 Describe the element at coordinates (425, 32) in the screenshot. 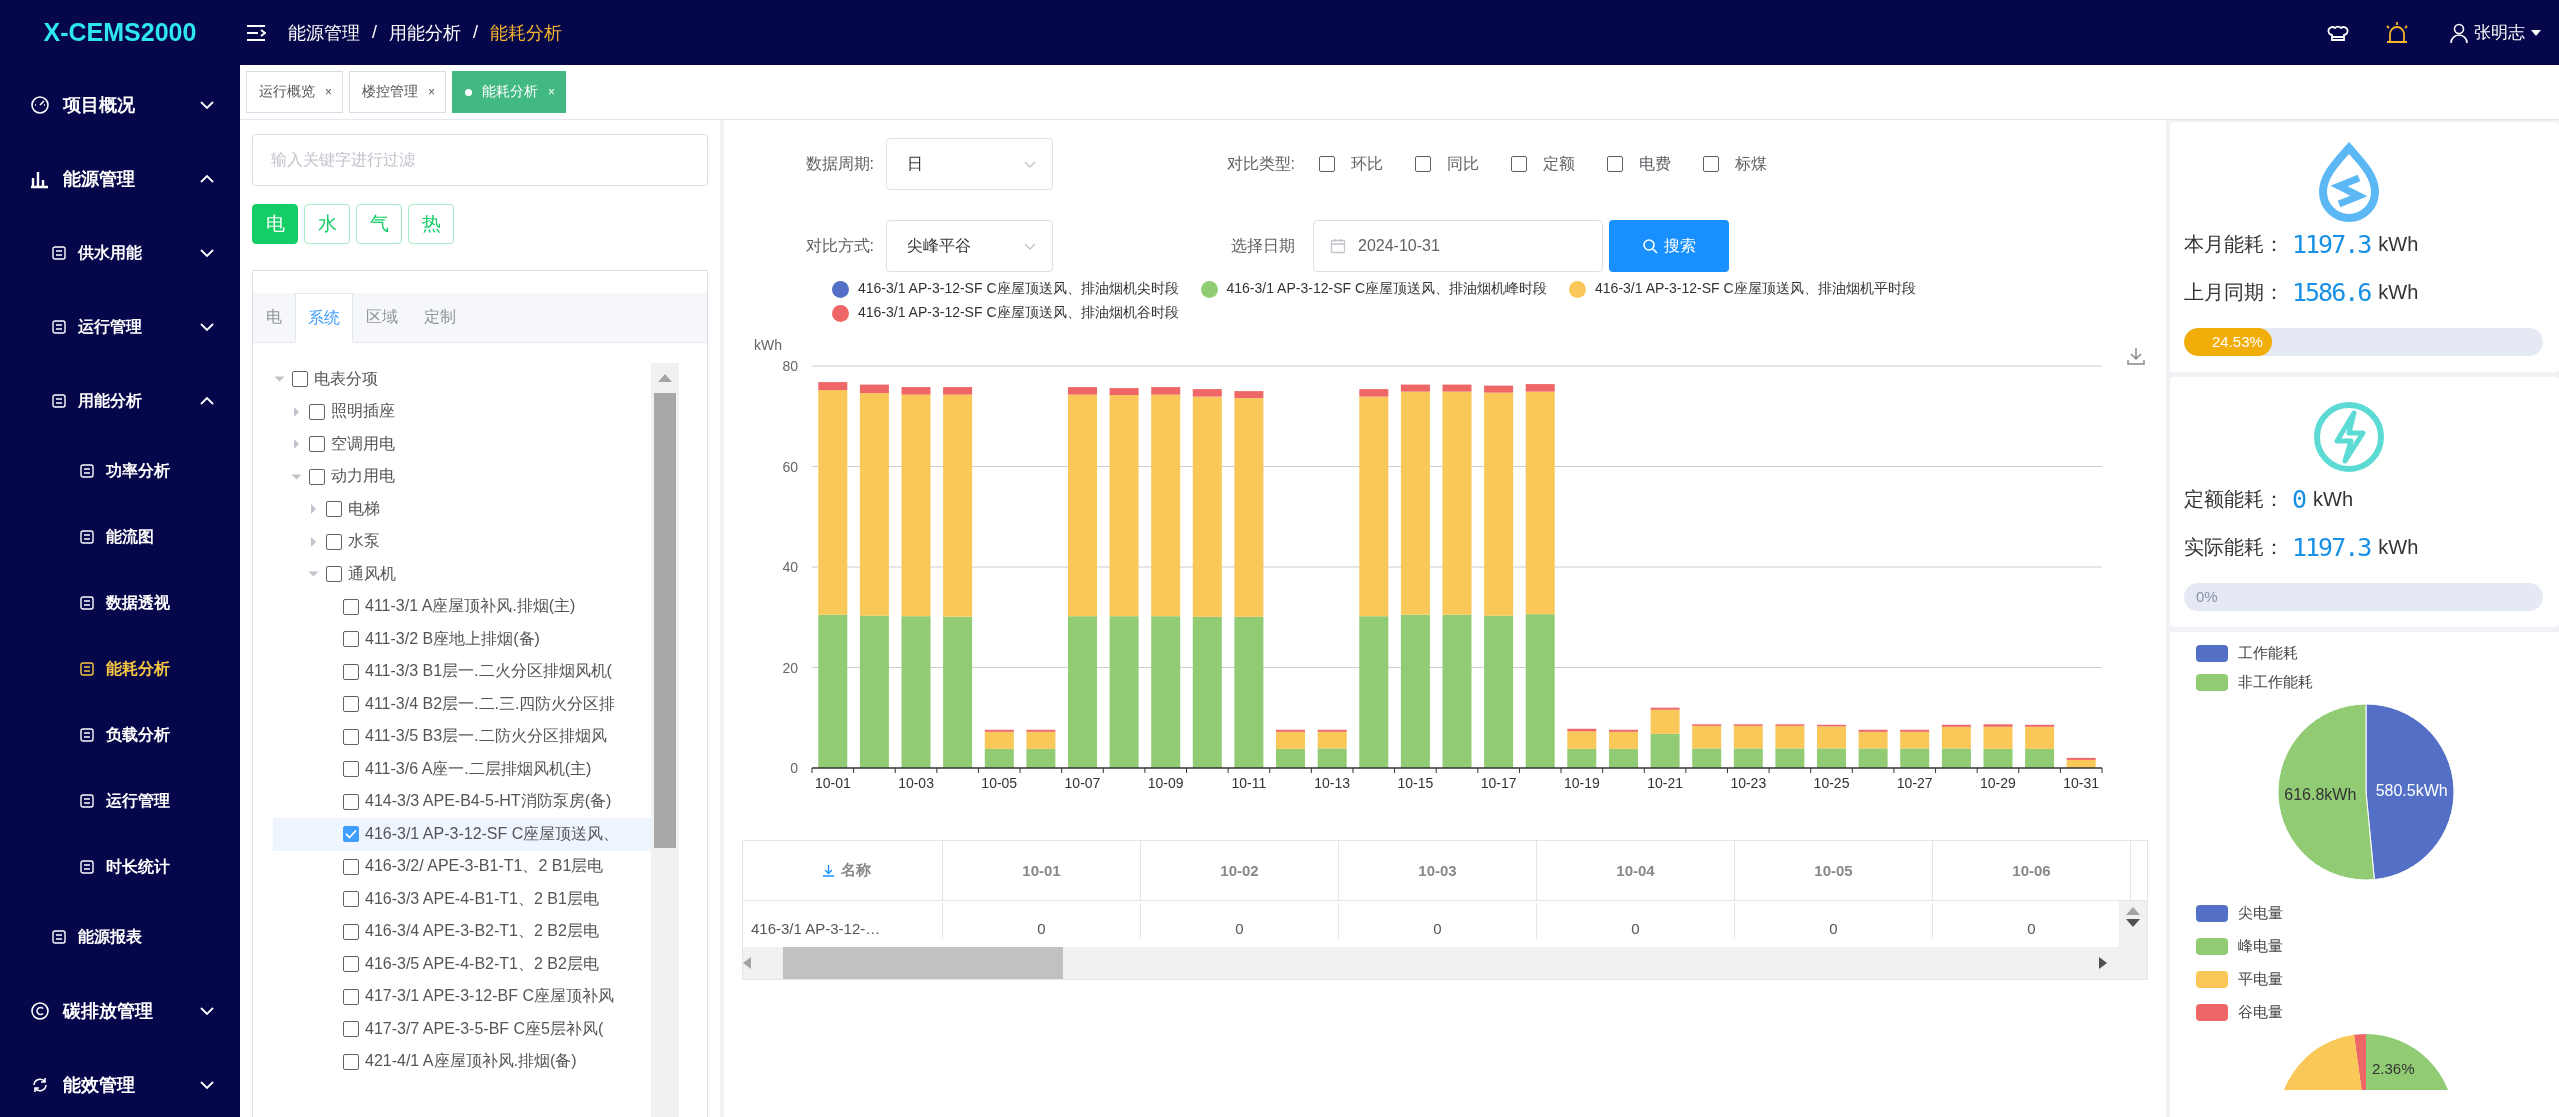

I see `breadcrumb-item: 用能分析` at that location.